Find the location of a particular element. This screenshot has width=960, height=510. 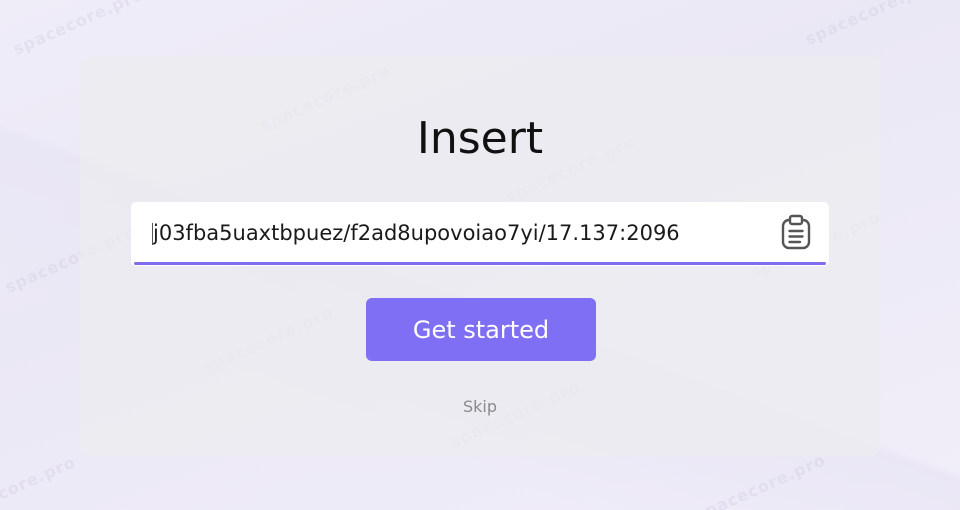

paste-button is located at coordinates (796, 234).